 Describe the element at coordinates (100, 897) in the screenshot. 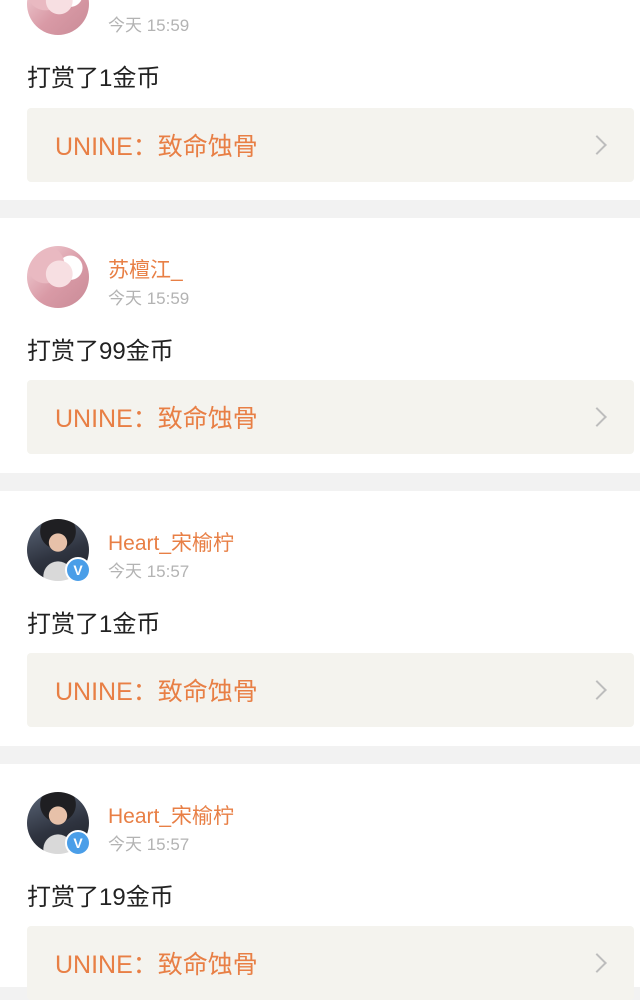

I see `reward-message: 打赏了19金币` at that location.